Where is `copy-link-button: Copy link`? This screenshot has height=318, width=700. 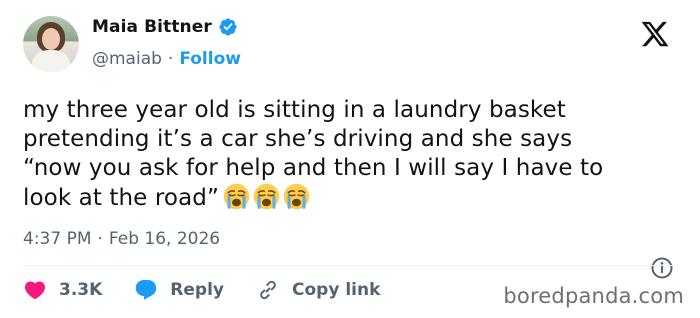 copy-link-button: Copy link is located at coordinates (318, 290).